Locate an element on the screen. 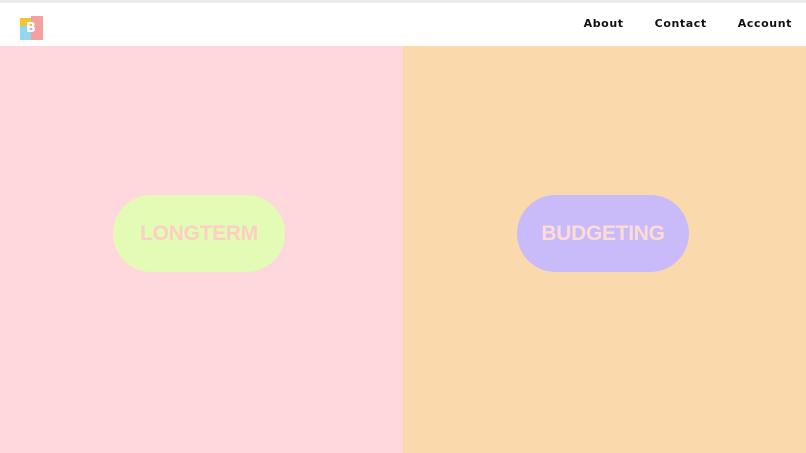  nav-account-link: Account is located at coordinates (765, 23).